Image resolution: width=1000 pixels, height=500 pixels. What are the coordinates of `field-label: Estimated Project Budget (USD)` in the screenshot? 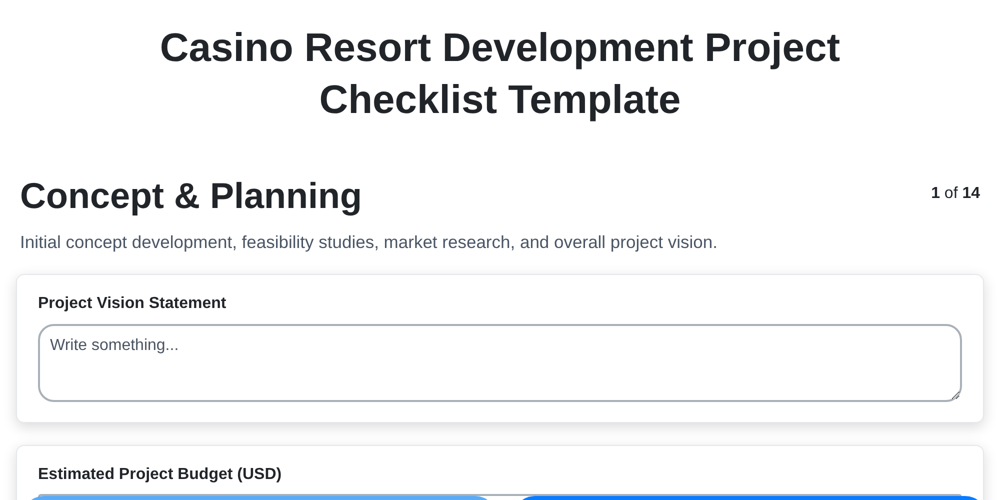 It's located at (160, 474).